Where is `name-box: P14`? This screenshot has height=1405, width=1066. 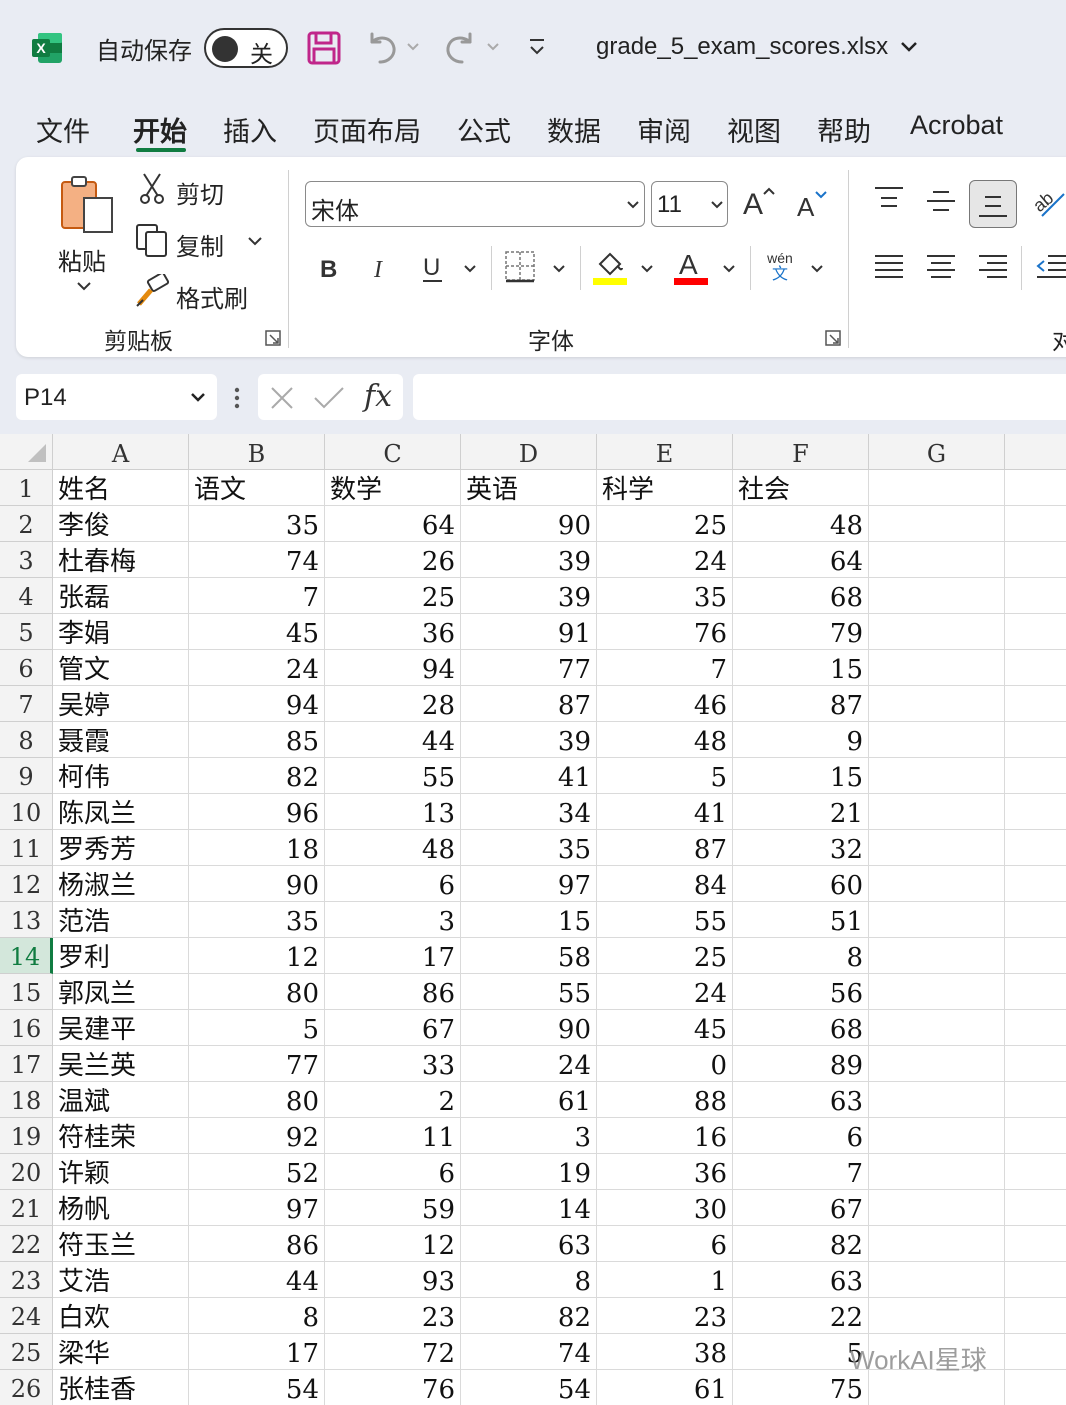 name-box: P14 is located at coordinates (116, 397).